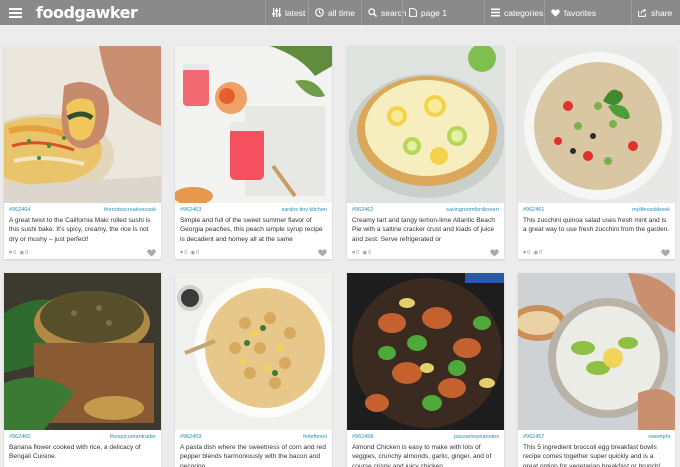  Describe the element at coordinates (534, 210) in the screenshot. I see `recipe-id: #962461` at that location.